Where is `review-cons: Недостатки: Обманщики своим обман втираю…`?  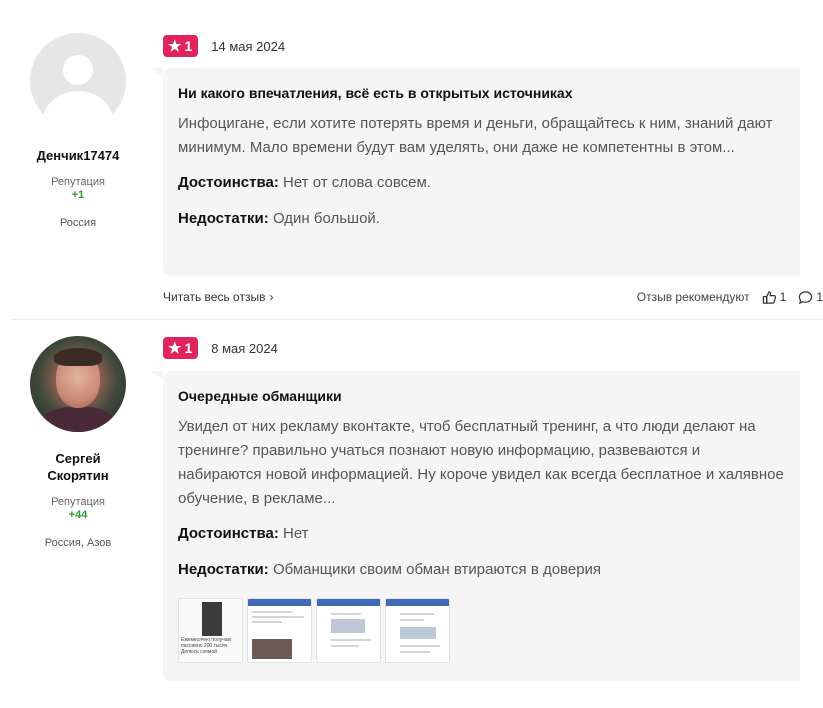
review-cons: Недостатки: Обманщики своим обман втираю… is located at coordinates (482, 570).